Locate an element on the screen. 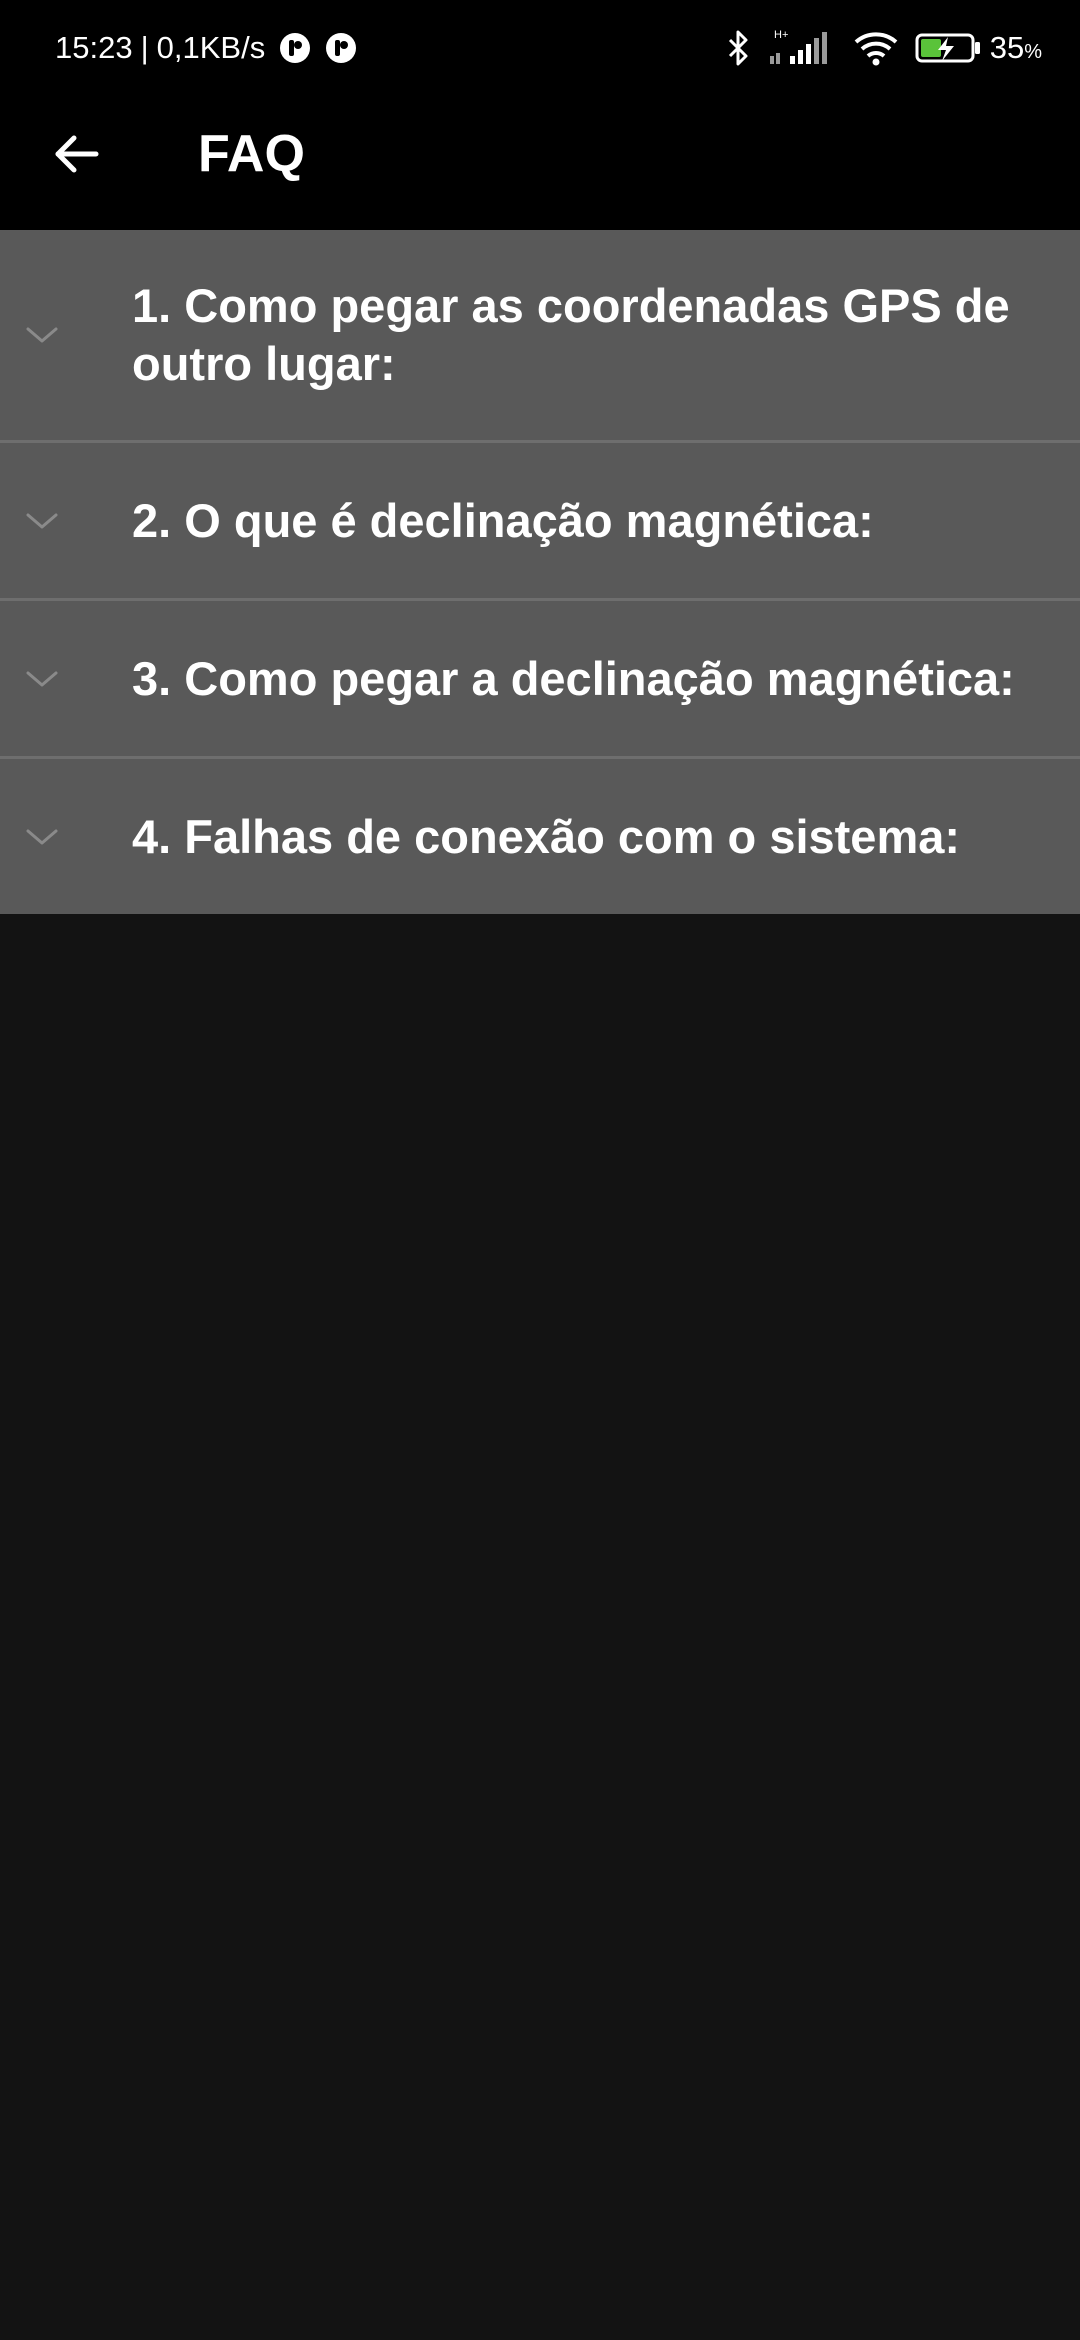 The width and height of the screenshot is (1080, 2340). faq-item-2: 2. O que é declinação magnética: is located at coordinates (540, 522).